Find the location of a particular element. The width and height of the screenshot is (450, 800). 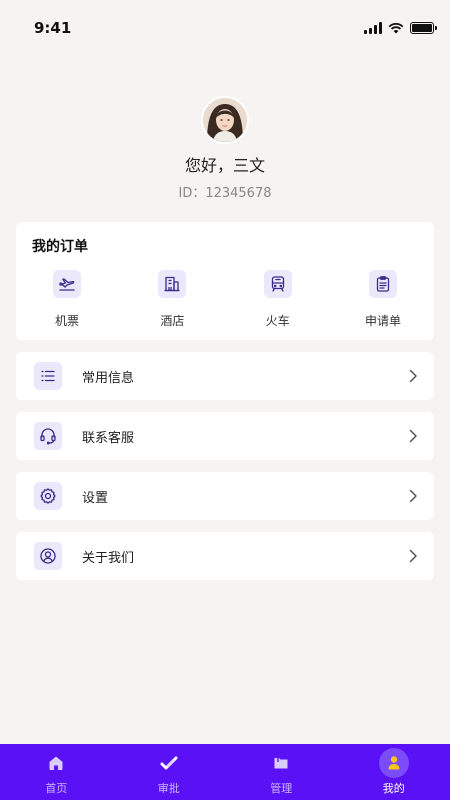

tab-management: 管理 is located at coordinates (281, 772).